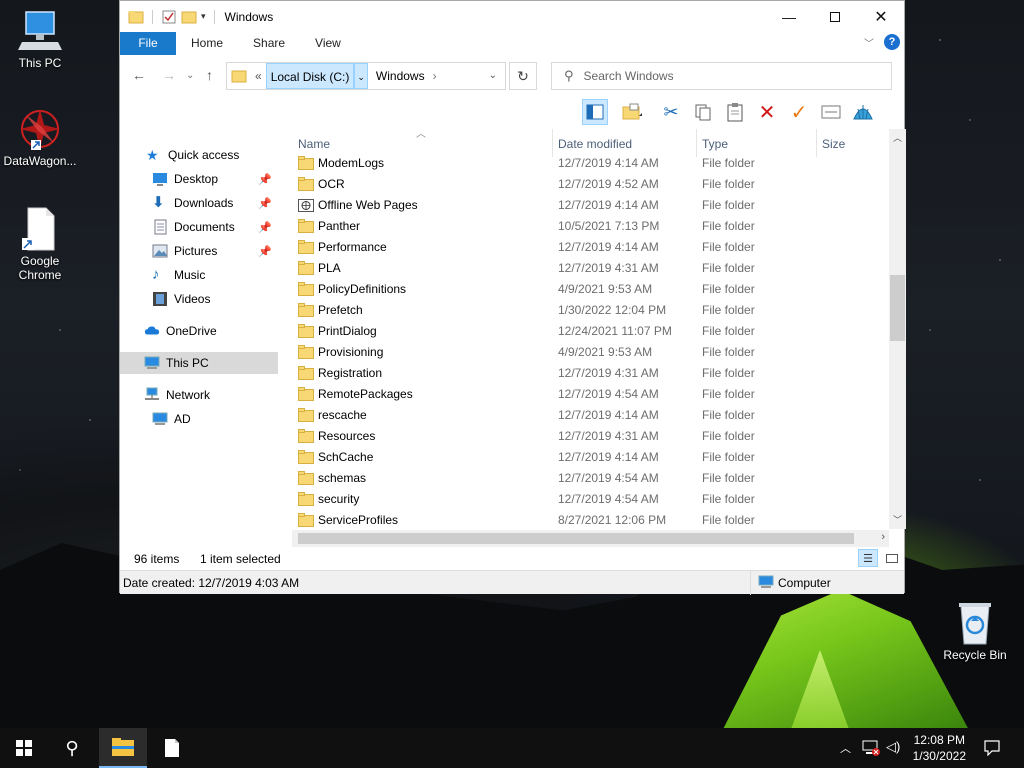 The image size is (1024, 768). I want to click on refresh-button: ↻, so click(523, 76).